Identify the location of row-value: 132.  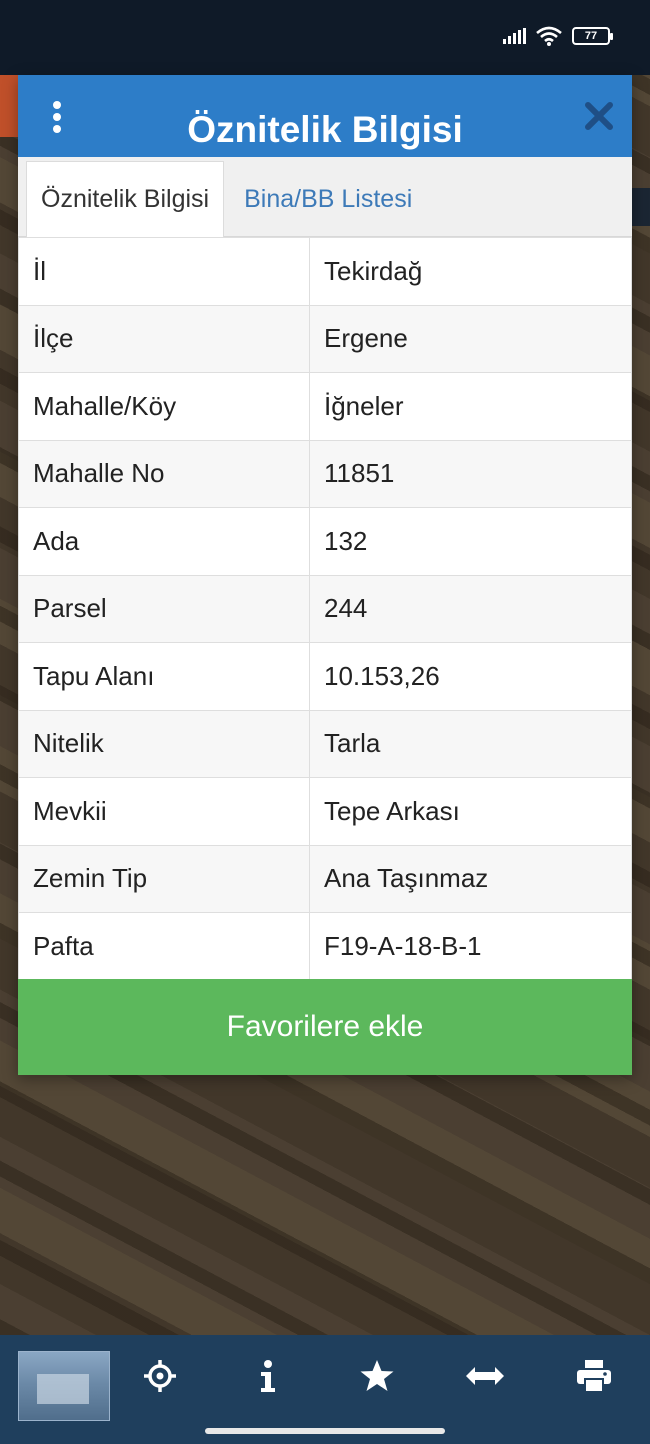
(470, 541).